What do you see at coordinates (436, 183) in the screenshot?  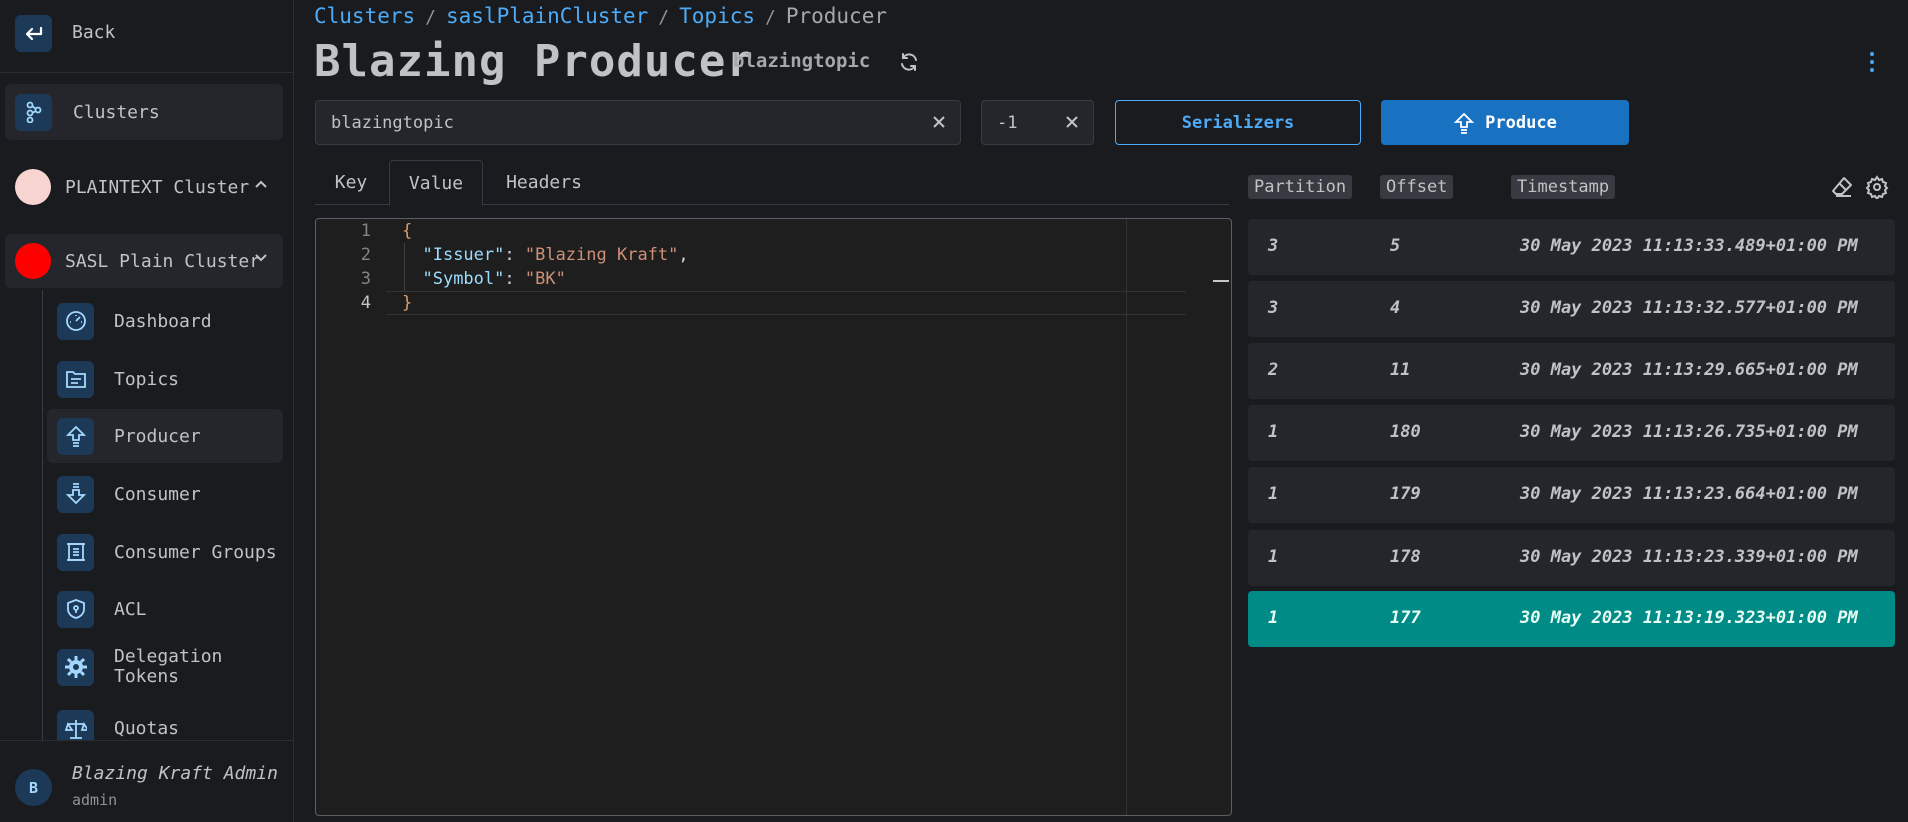 I see `tab-value: Value` at bounding box center [436, 183].